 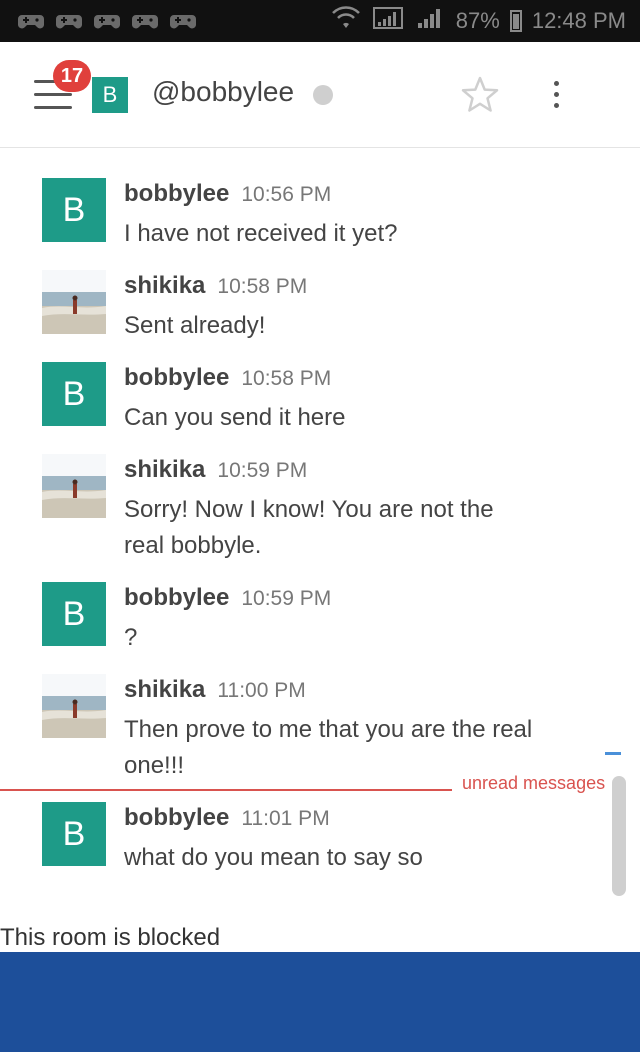 What do you see at coordinates (110, 95) in the screenshot?
I see `room-avatar: B` at bounding box center [110, 95].